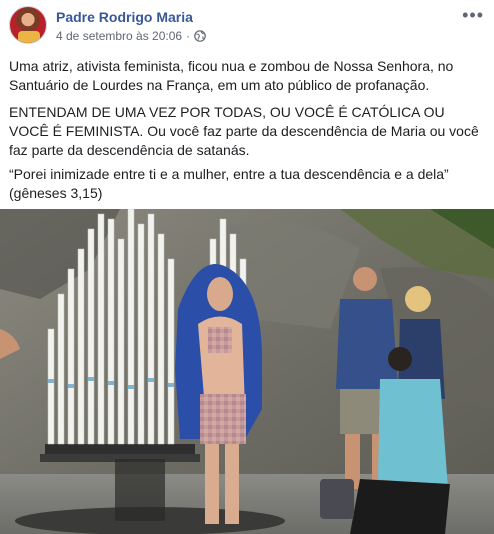  What do you see at coordinates (119, 36) in the screenshot?
I see `post-timestamp: 4 de setembro às 20:06` at bounding box center [119, 36].